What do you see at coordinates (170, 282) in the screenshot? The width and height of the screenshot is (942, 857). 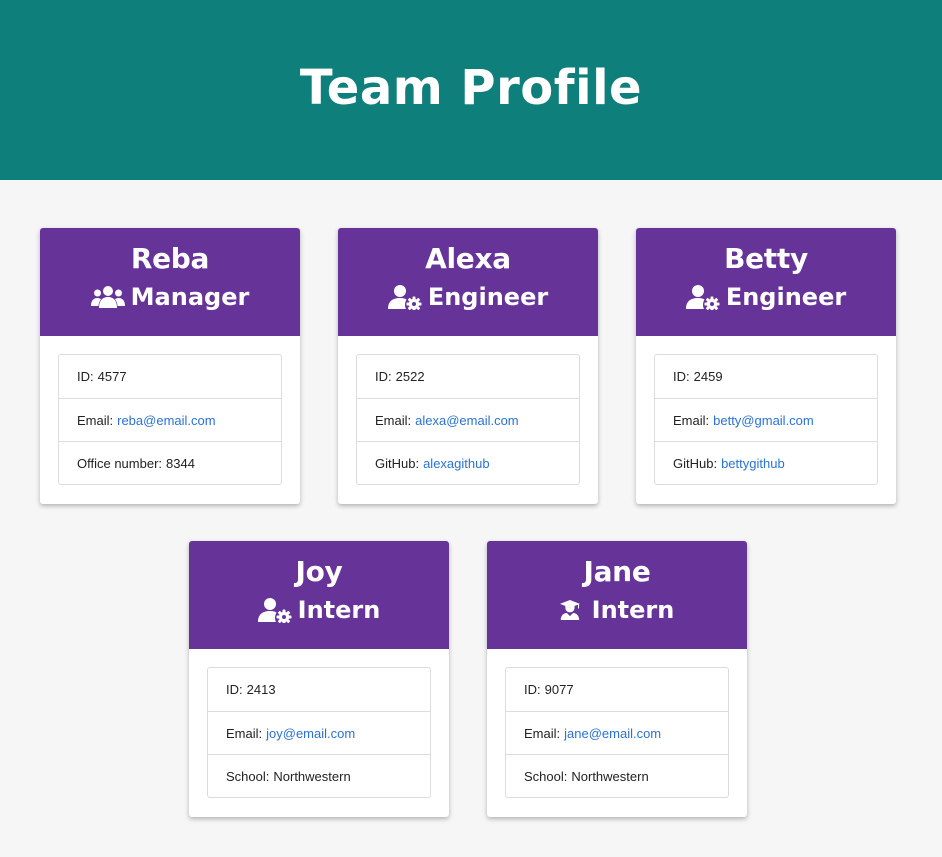 I see `card-header: Reba Manager` at bounding box center [170, 282].